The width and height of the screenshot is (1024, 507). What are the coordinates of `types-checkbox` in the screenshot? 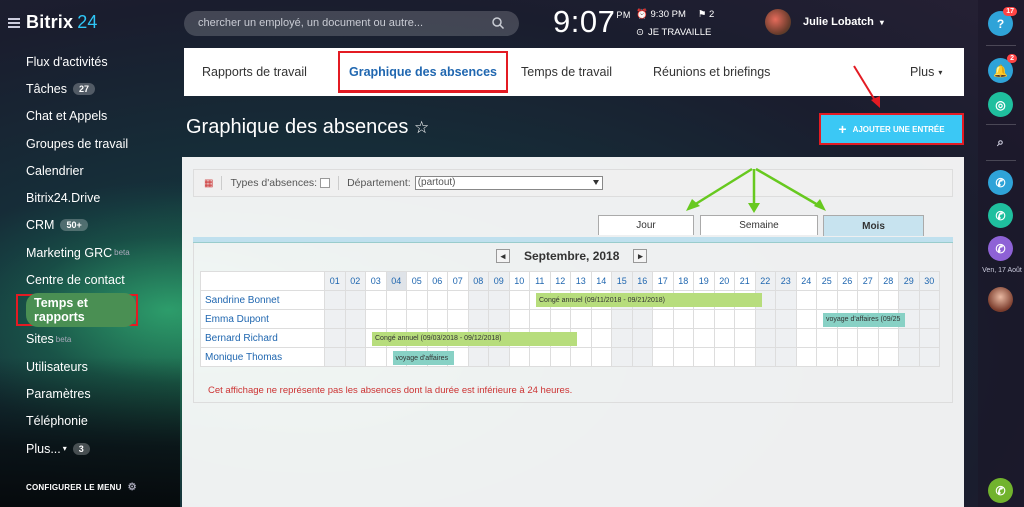 It's located at (325, 183).